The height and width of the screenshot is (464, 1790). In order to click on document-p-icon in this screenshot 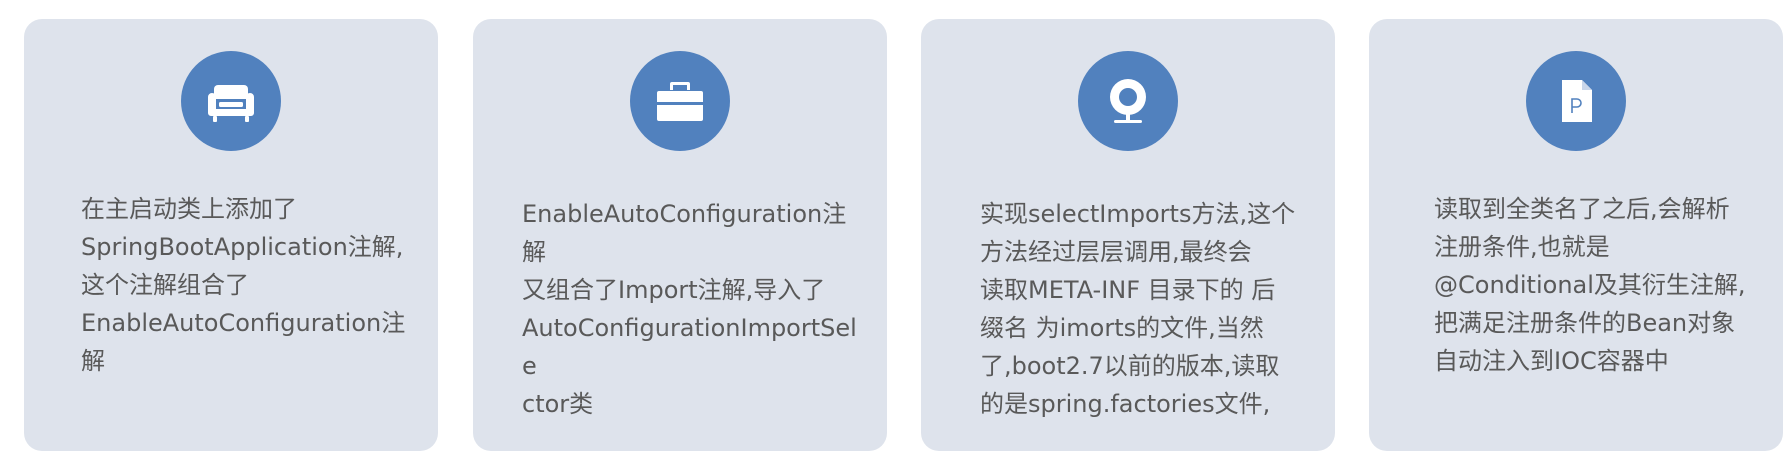, I will do `click(1577, 101)`.